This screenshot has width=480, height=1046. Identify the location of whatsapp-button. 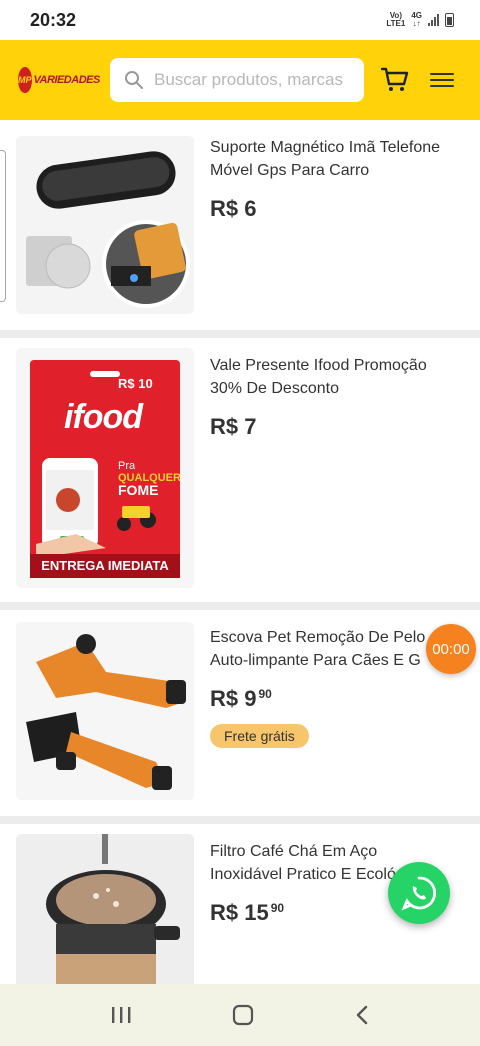
(419, 893).